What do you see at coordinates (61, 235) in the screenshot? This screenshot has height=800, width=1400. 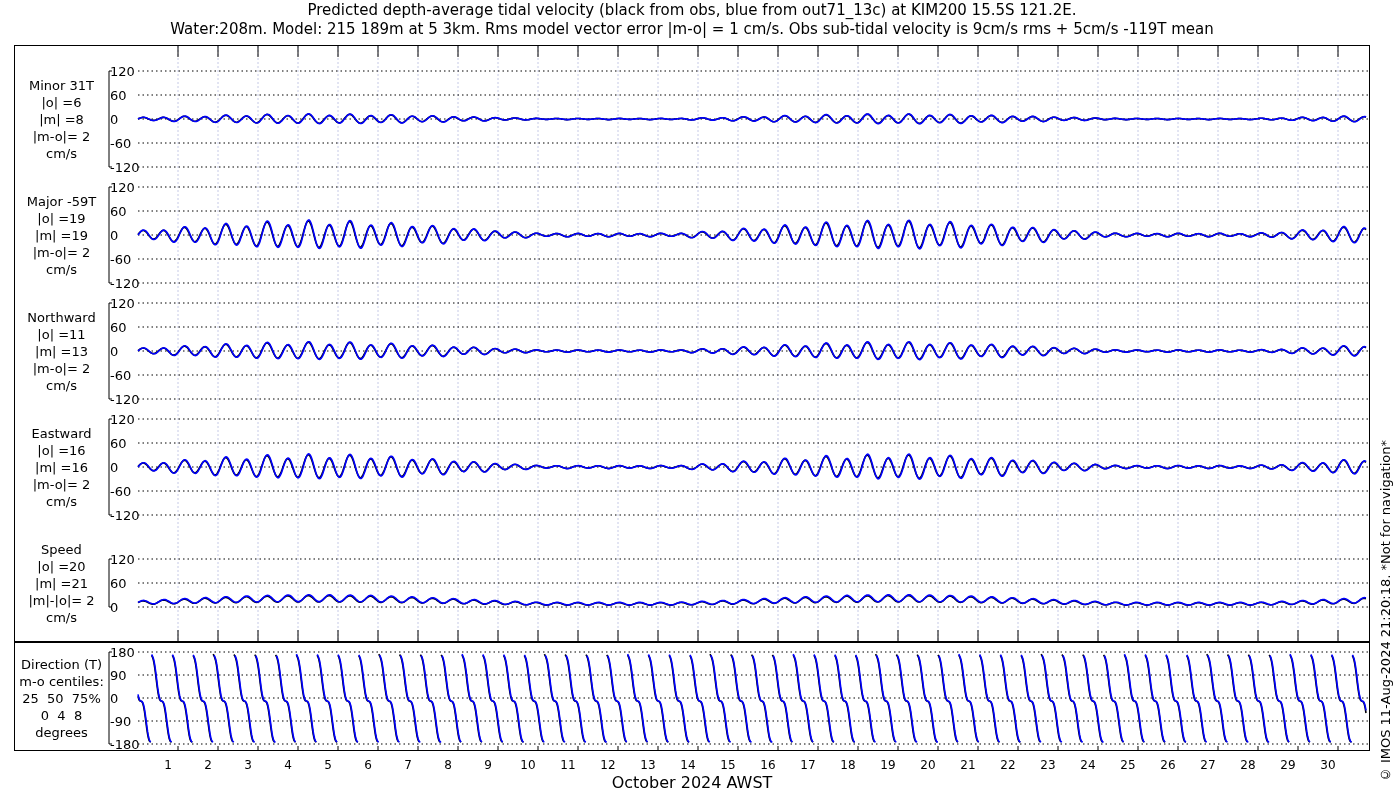 I see `panel-label: |m| =19` at bounding box center [61, 235].